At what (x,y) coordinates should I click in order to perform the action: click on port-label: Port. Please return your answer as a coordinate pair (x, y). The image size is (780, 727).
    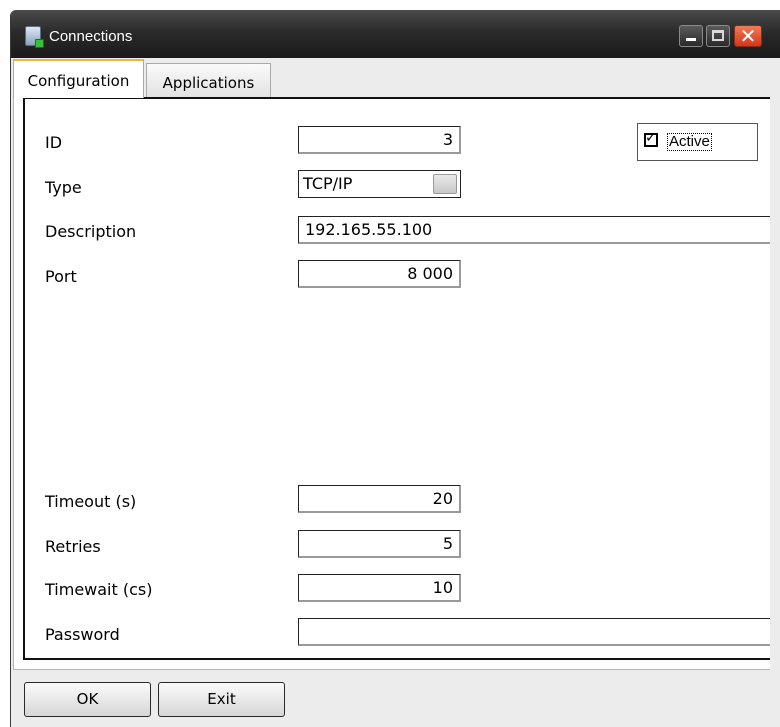
    Looking at the image, I should click on (61, 276).